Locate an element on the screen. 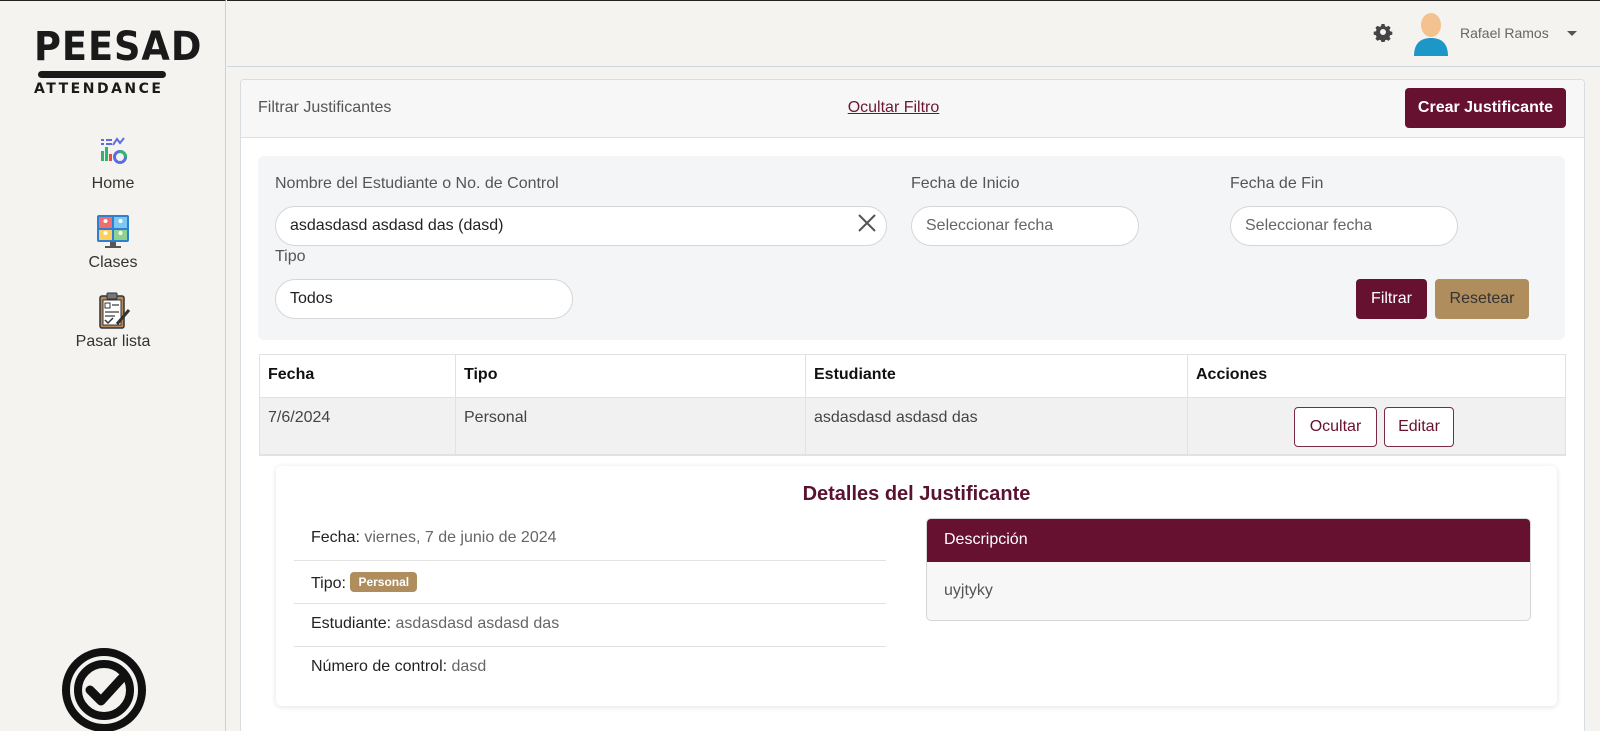  detail-control: Número de control: dasd is located at coordinates (590, 668).